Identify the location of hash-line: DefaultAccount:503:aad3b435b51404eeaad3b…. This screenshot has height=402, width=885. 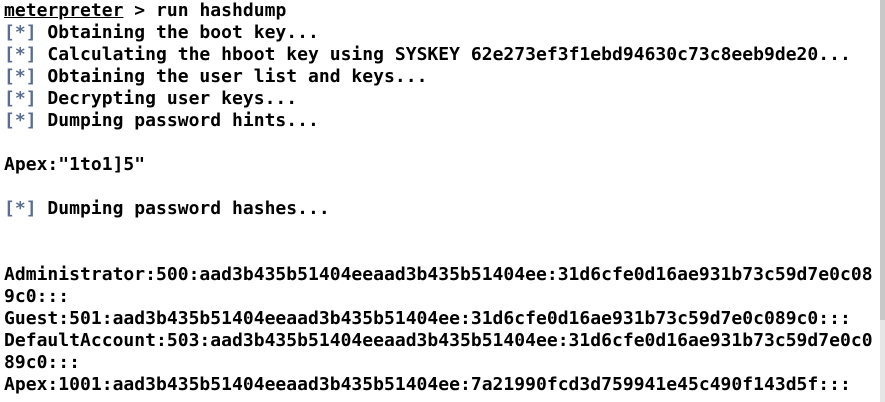
(438, 340).